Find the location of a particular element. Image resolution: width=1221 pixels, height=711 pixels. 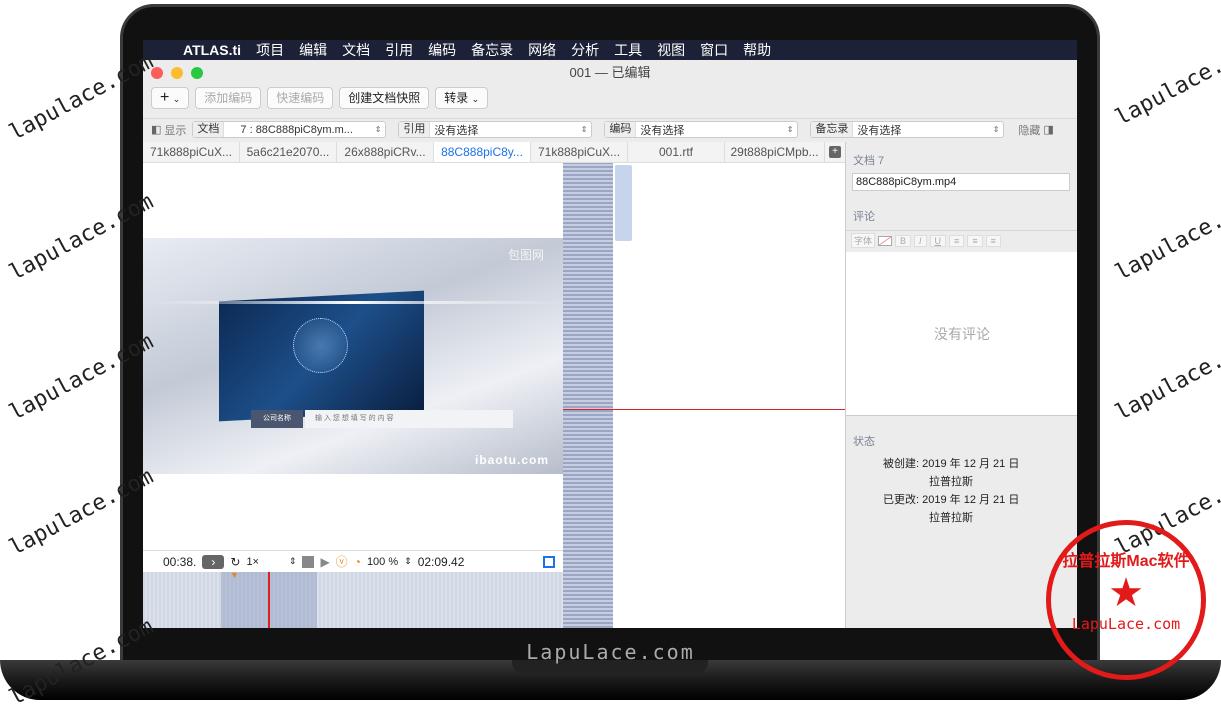

red-seal-stamp: 拉普拉斯Mac软件 ★ LapuLace.com is located at coordinates (1126, 600).